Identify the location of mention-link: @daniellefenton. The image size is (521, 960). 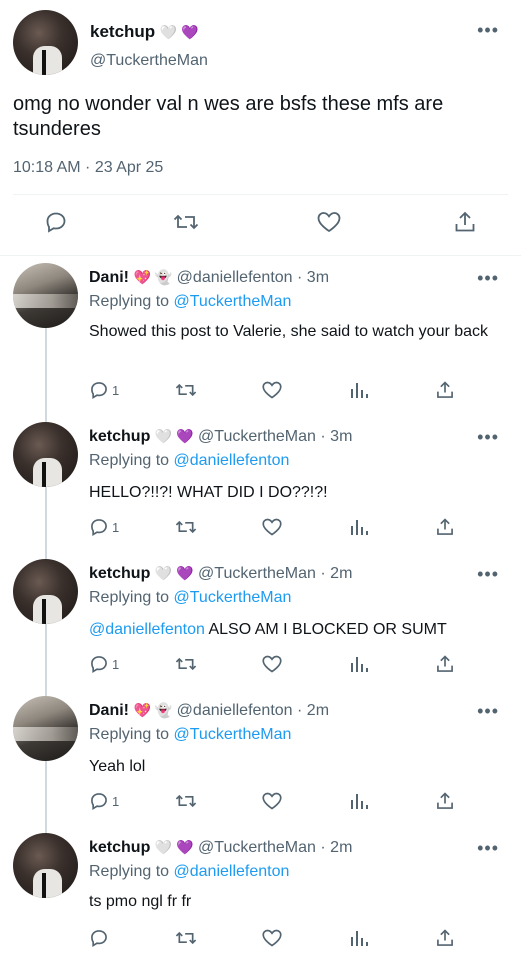
(147, 629).